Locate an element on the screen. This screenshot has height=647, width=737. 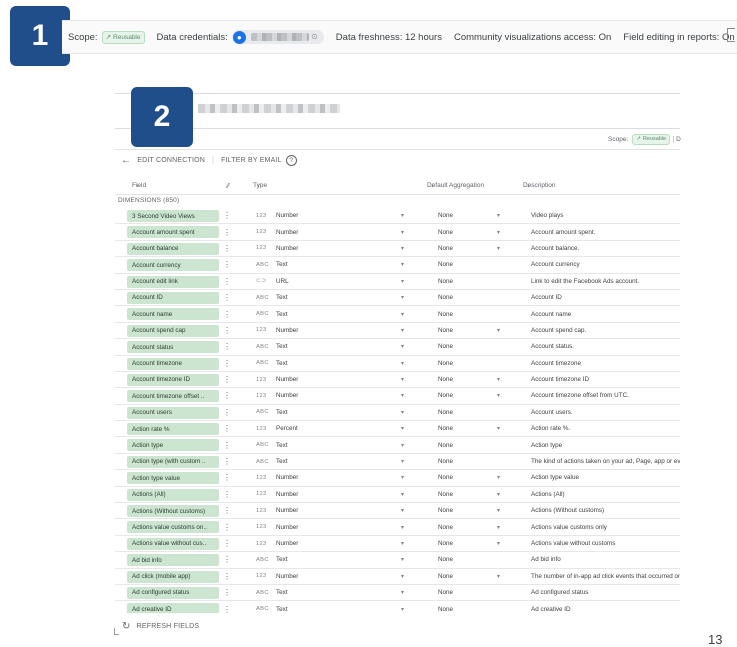
field-type-select: URL is located at coordinates (282, 281).